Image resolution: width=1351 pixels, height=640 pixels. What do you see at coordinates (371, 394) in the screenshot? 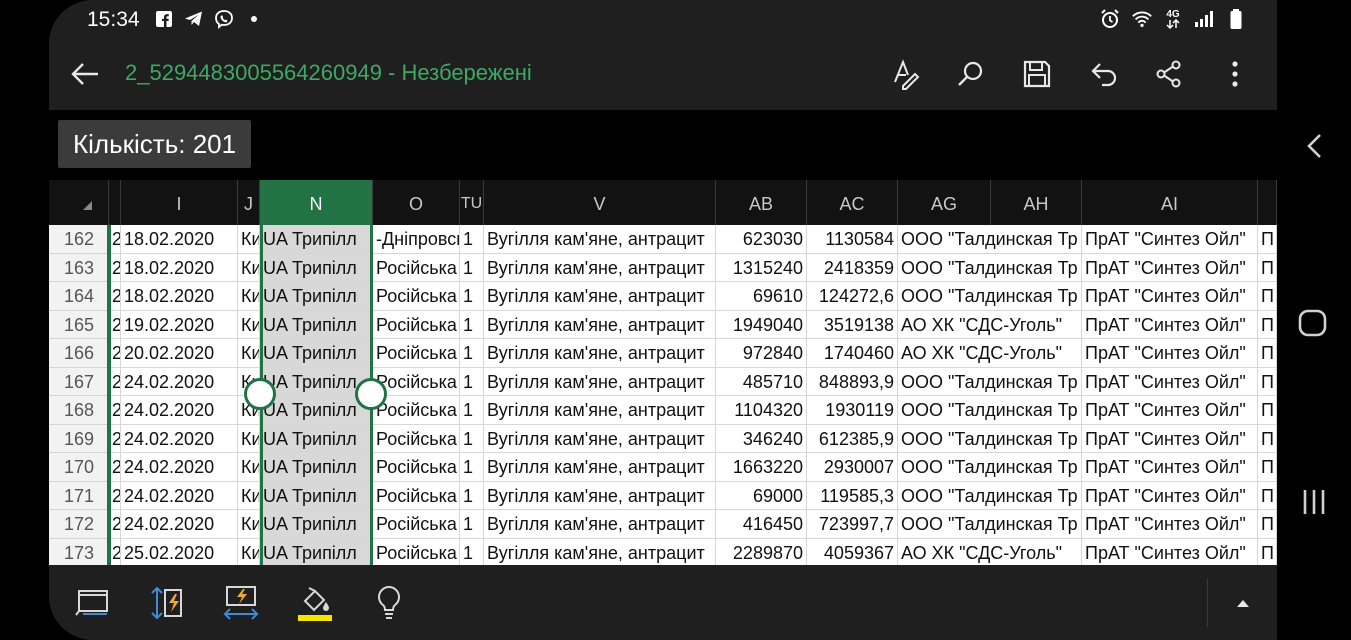
I see `selection-handle-right` at bounding box center [371, 394].